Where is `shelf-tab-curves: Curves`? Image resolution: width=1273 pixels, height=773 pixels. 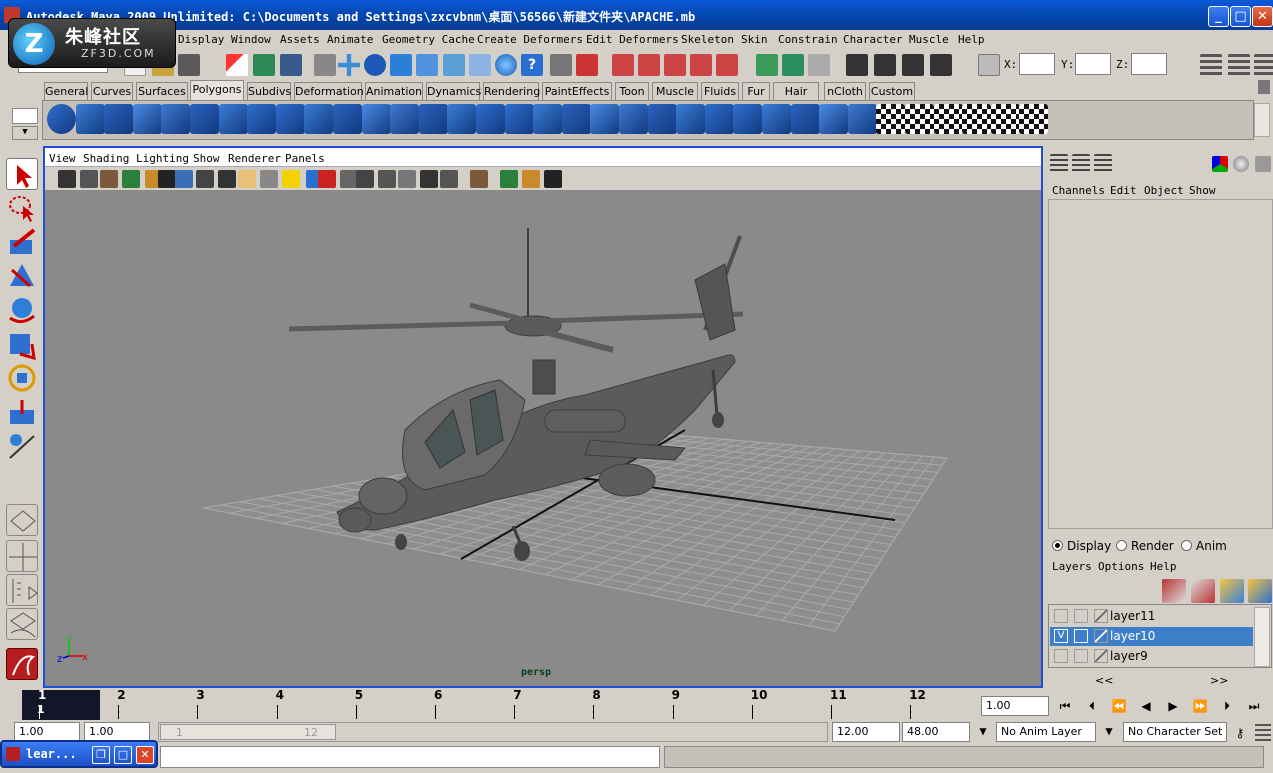 shelf-tab-curves: Curves is located at coordinates (112, 91).